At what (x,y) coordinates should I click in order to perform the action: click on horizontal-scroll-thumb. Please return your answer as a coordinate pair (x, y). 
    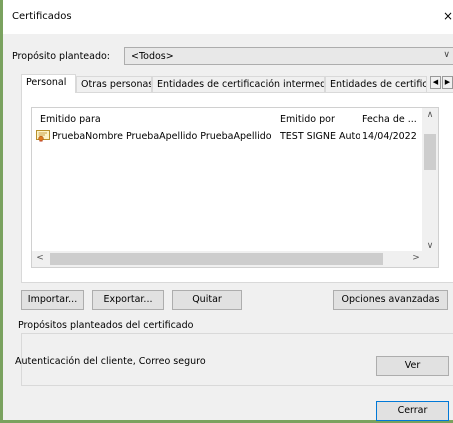
    Looking at the image, I should click on (216, 259).